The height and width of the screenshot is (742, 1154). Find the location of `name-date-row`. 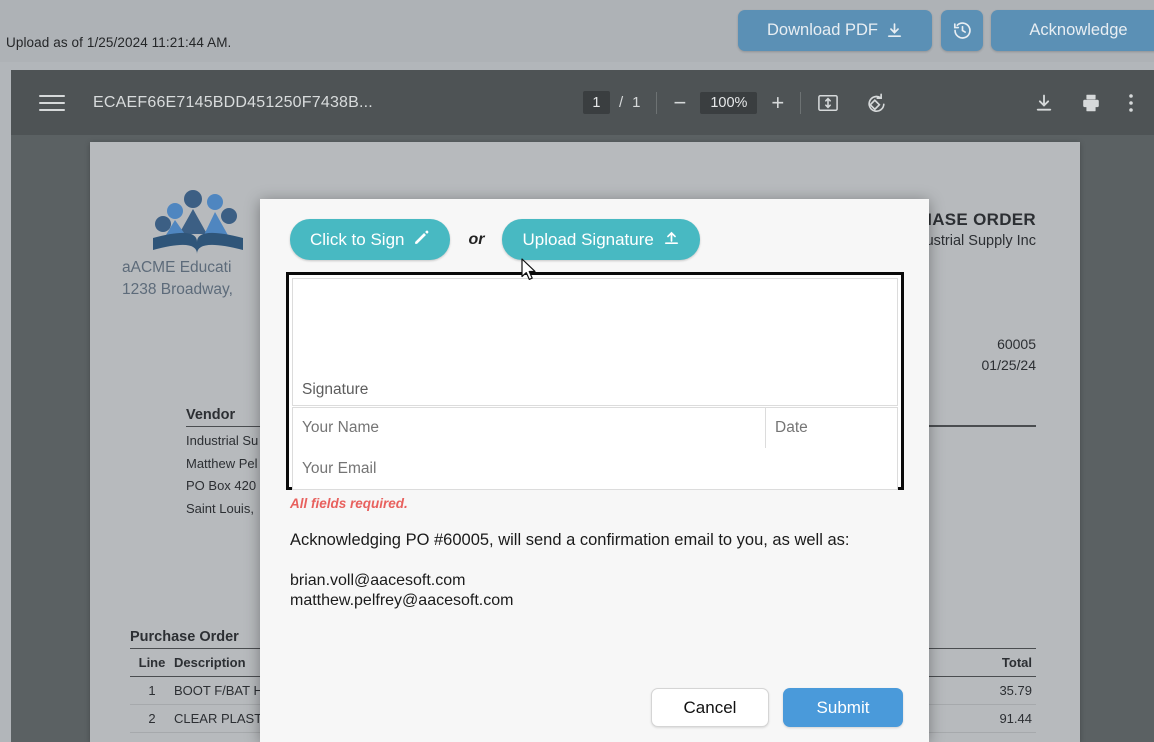

name-date-row is located at coordinates (595, 428).